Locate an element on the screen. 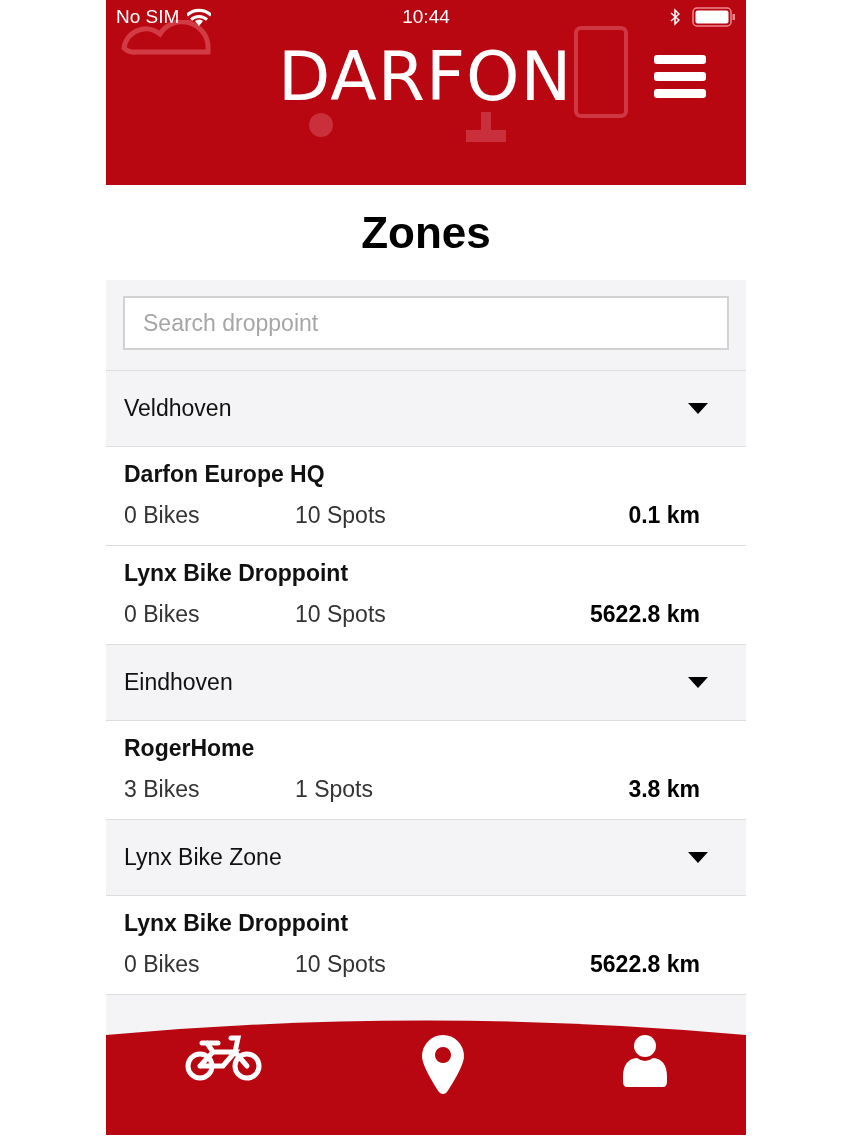  wifi-icon is located at coordinates (199, 17).